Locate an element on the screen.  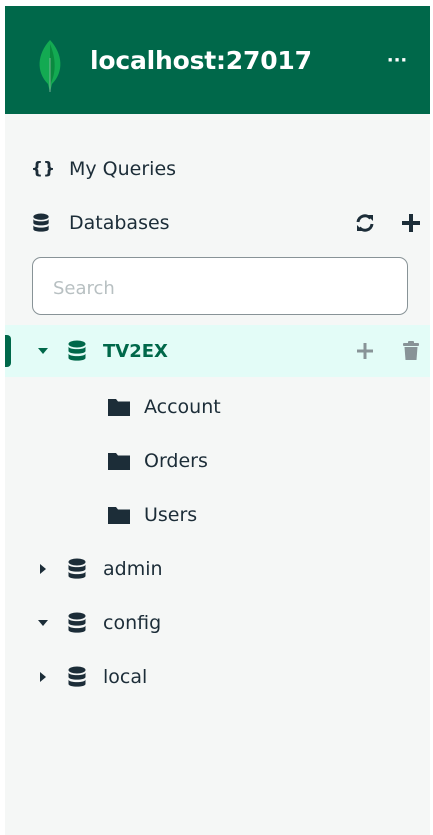
more-options-button: ··· is located at coordinates (397, 60).